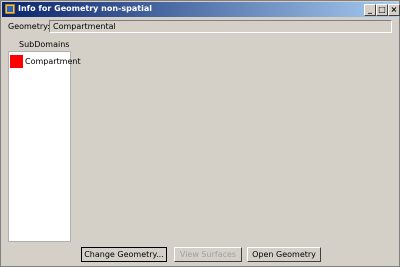 This screenshot has height=267, width=400. What do you see at coordinates (208, 254) in the screenshot?
I see `view-surfaces-button: View Surfaces` at bounding box center [208, 254].